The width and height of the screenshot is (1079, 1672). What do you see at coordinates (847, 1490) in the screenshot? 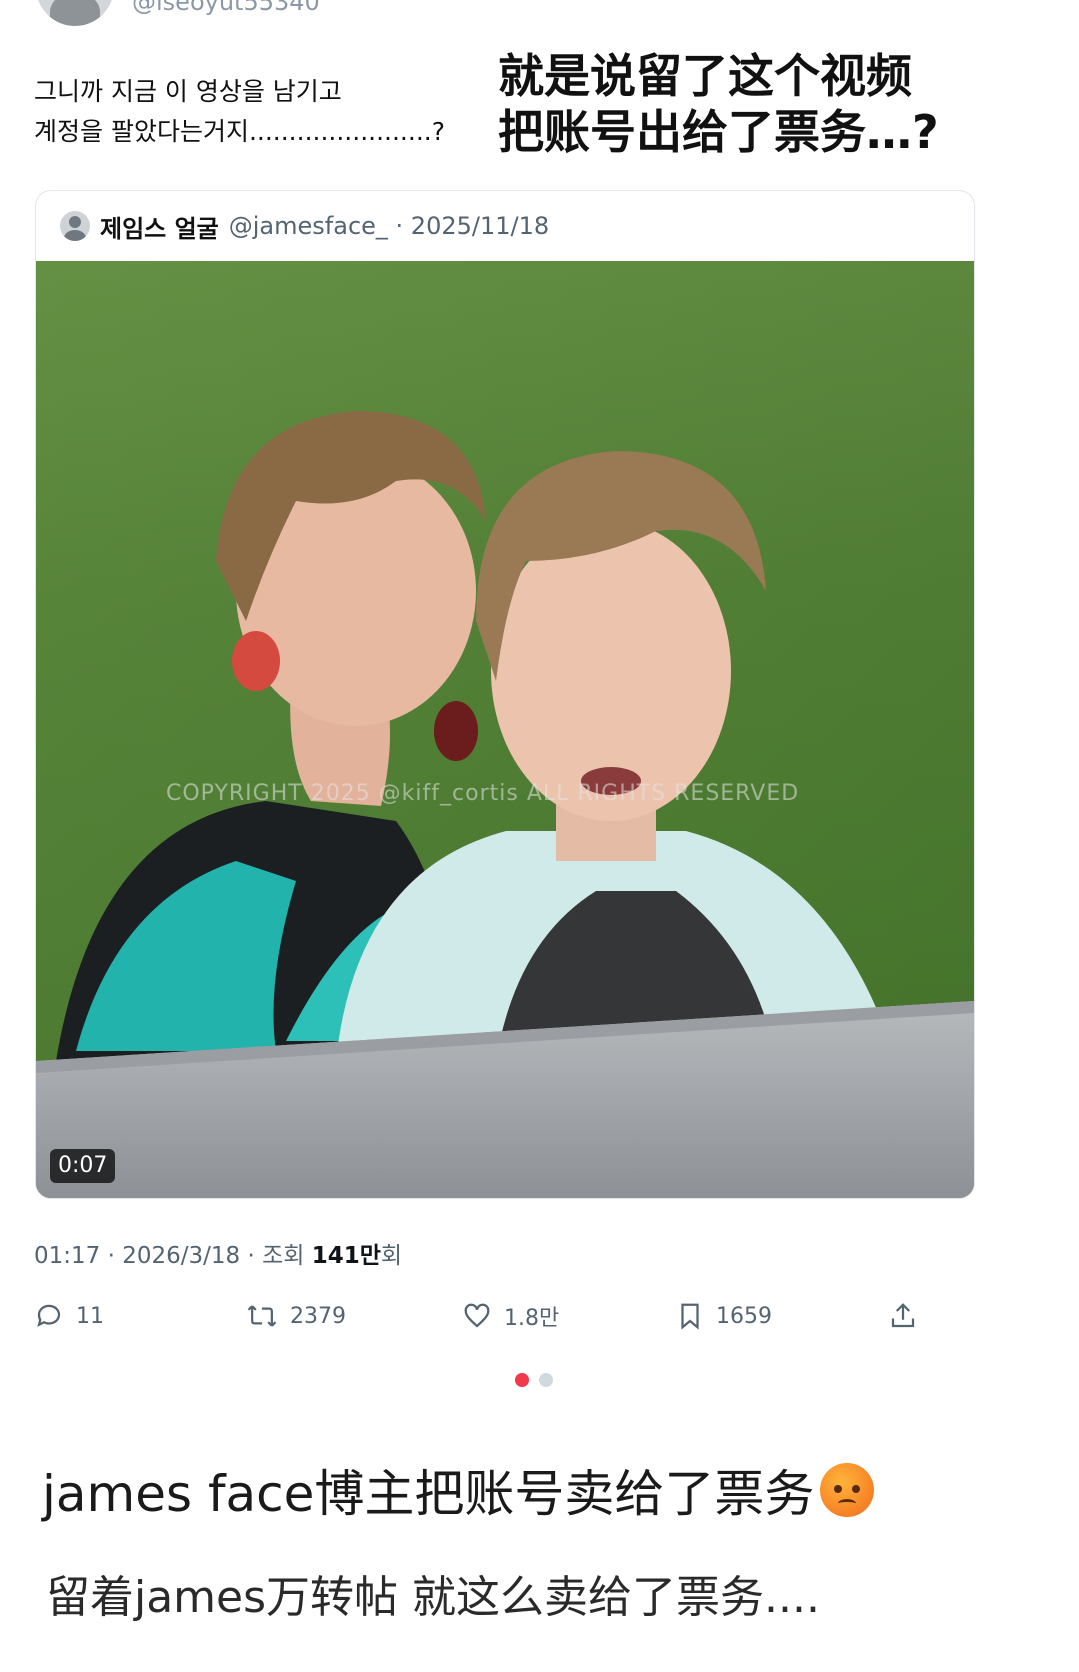
I see `angry-face-emoji-icon` at bounding box center [847, 1490].